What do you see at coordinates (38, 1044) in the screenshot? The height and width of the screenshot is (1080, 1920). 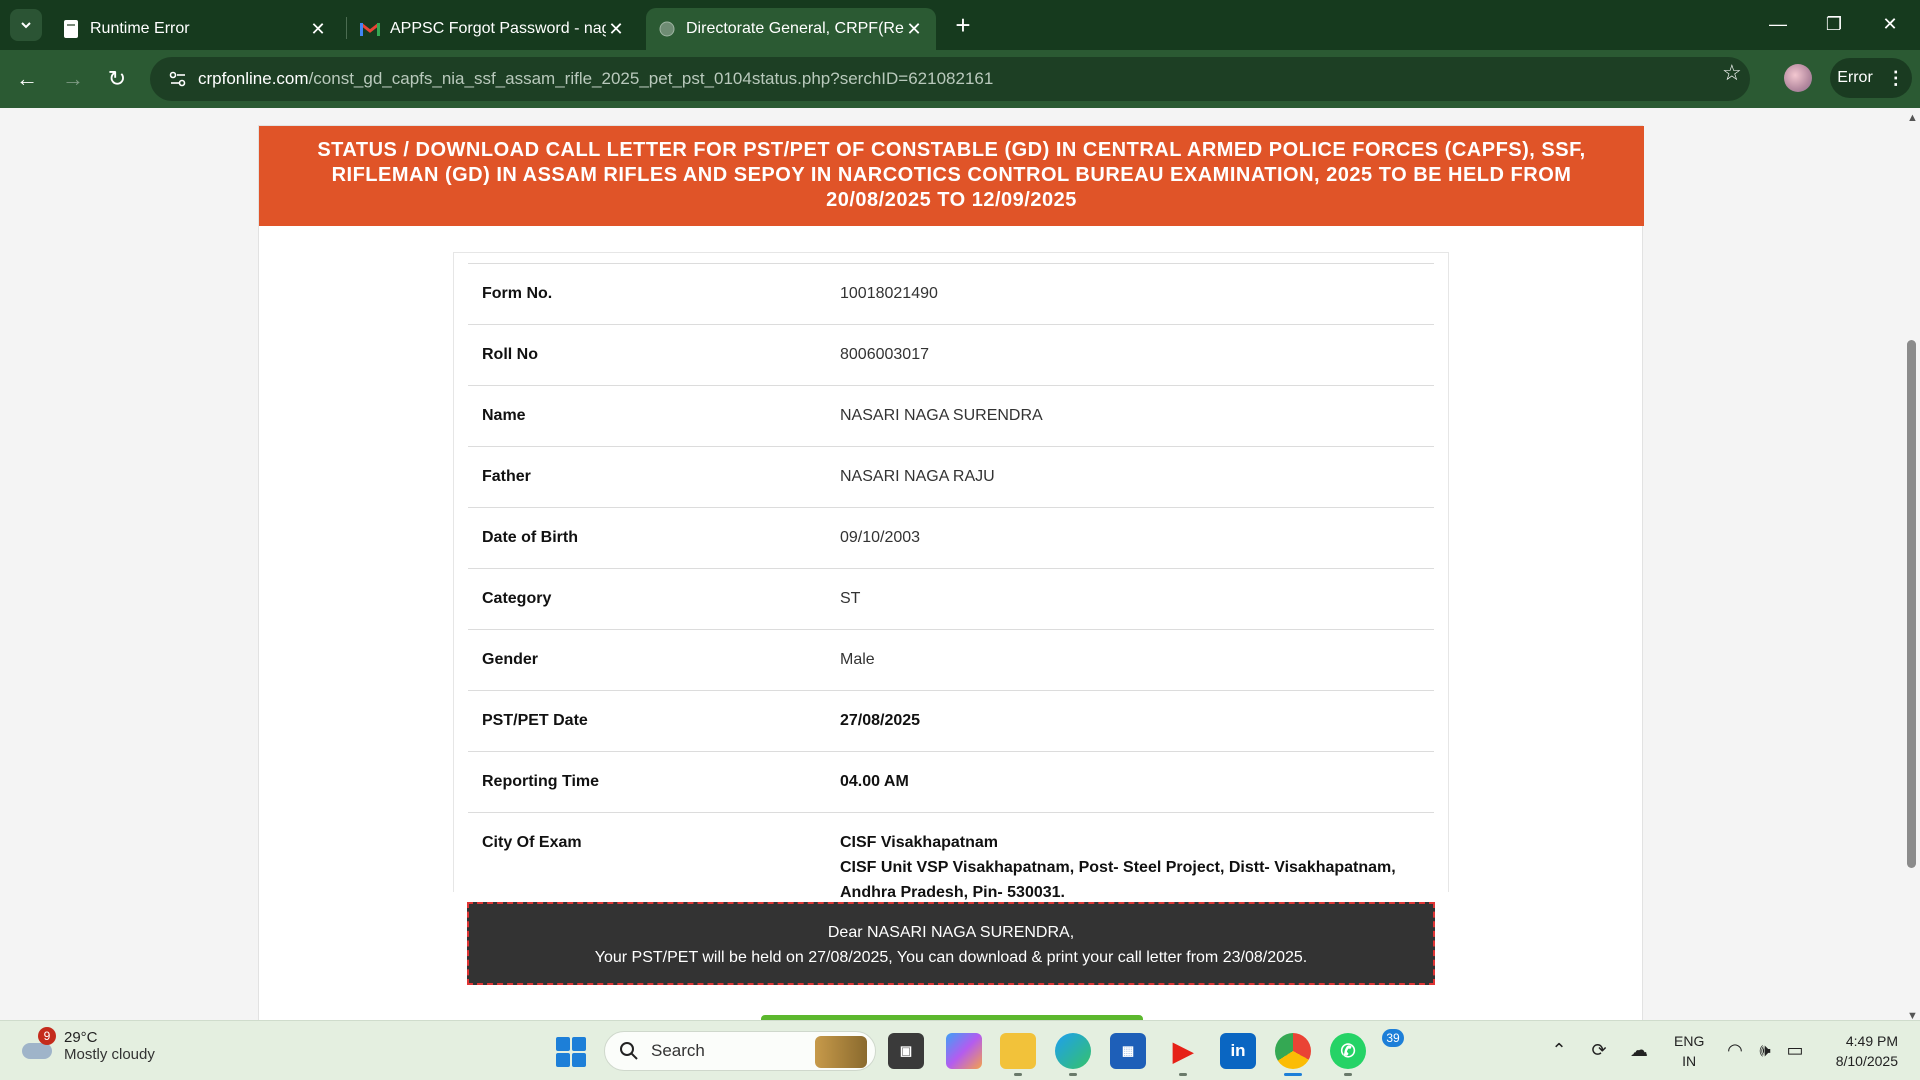 I see `cloud-icon: 9` at bounding box center [38, 1044].